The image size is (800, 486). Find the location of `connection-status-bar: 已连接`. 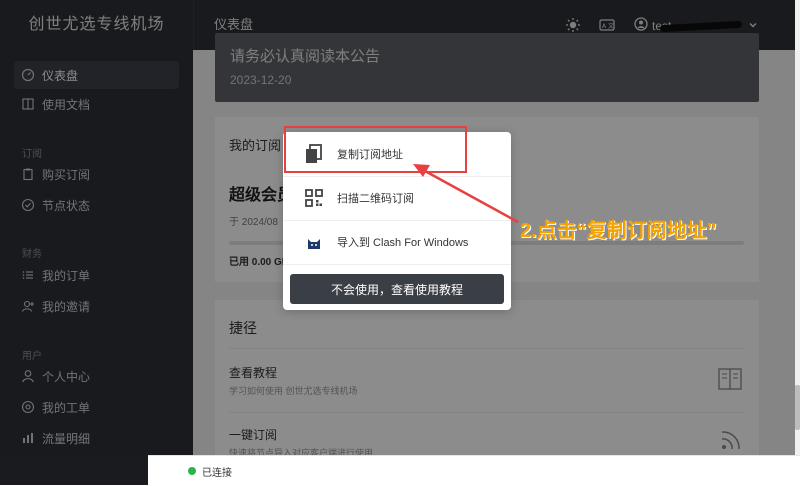

connection-status-bar: 已连接 is located at coordinates (474, 470).